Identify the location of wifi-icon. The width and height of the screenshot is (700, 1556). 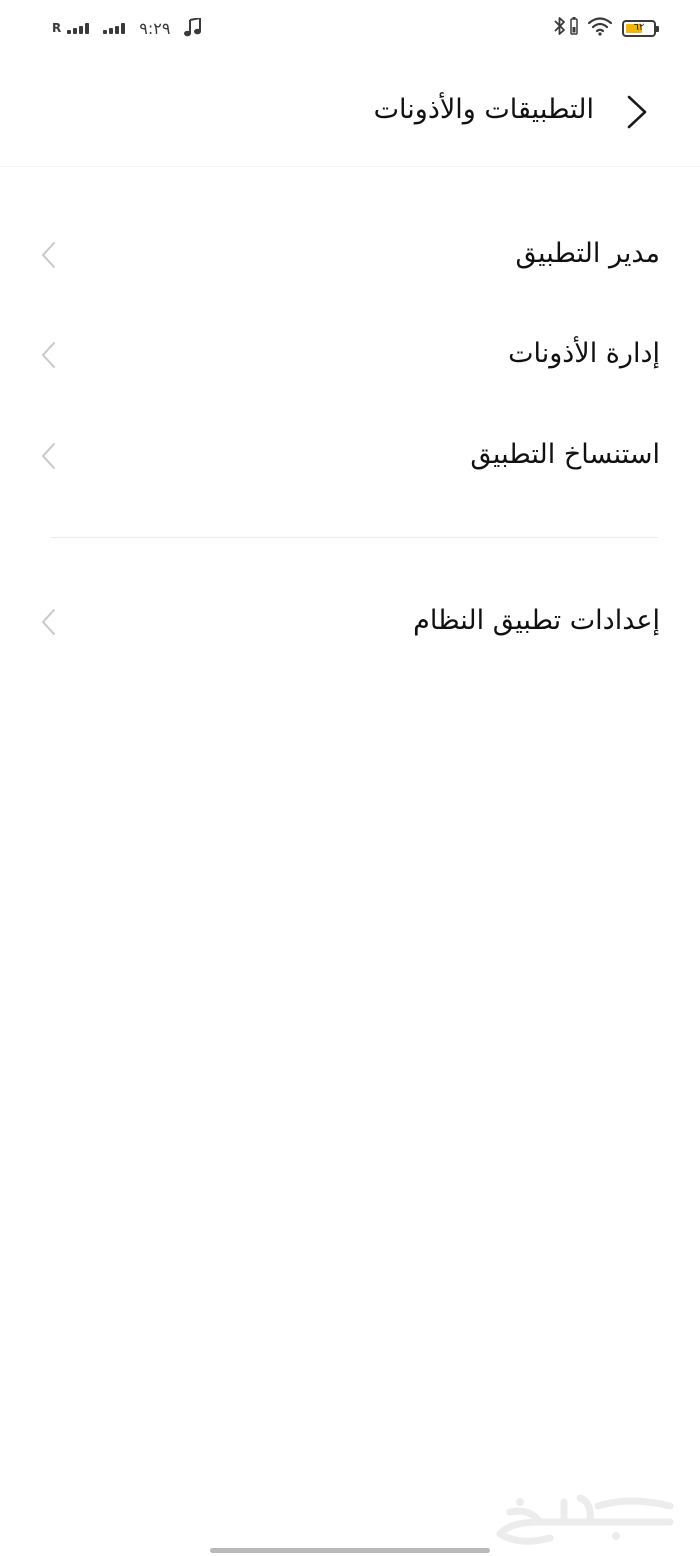
(600, 28).